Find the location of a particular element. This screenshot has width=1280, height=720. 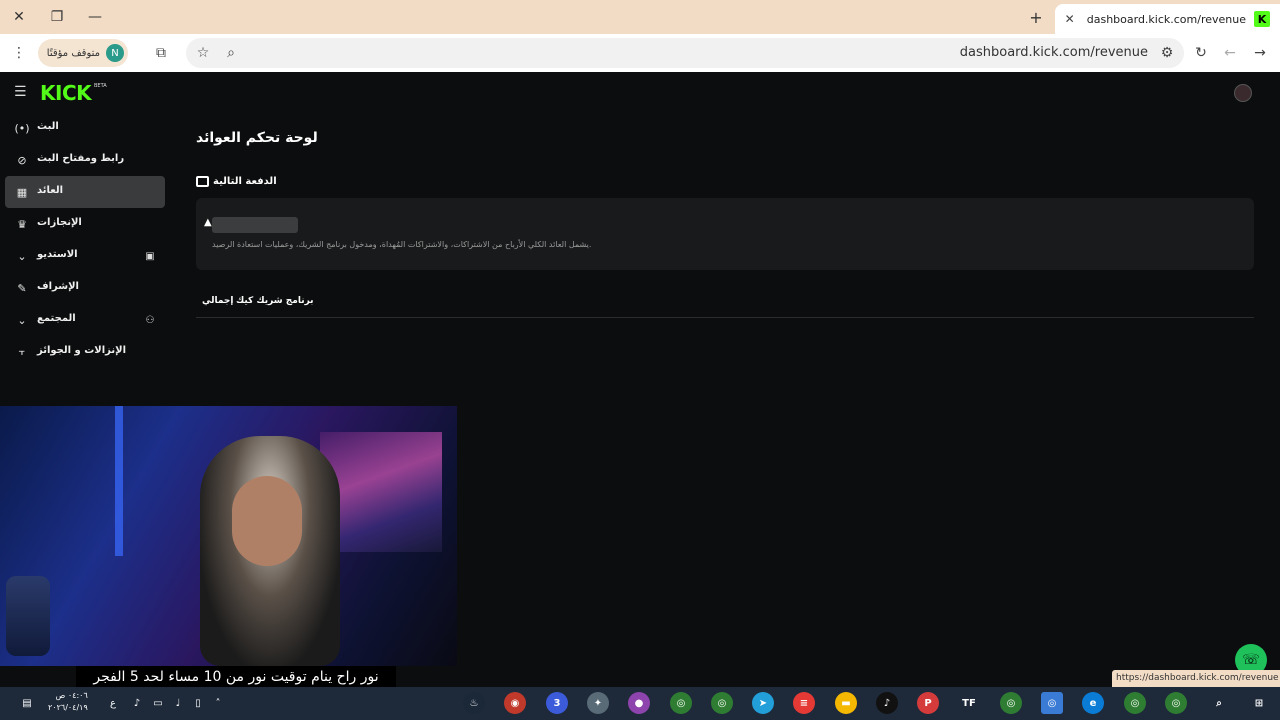

mouse-cursor-icon: ▲ is located at coordinates (208, 222).